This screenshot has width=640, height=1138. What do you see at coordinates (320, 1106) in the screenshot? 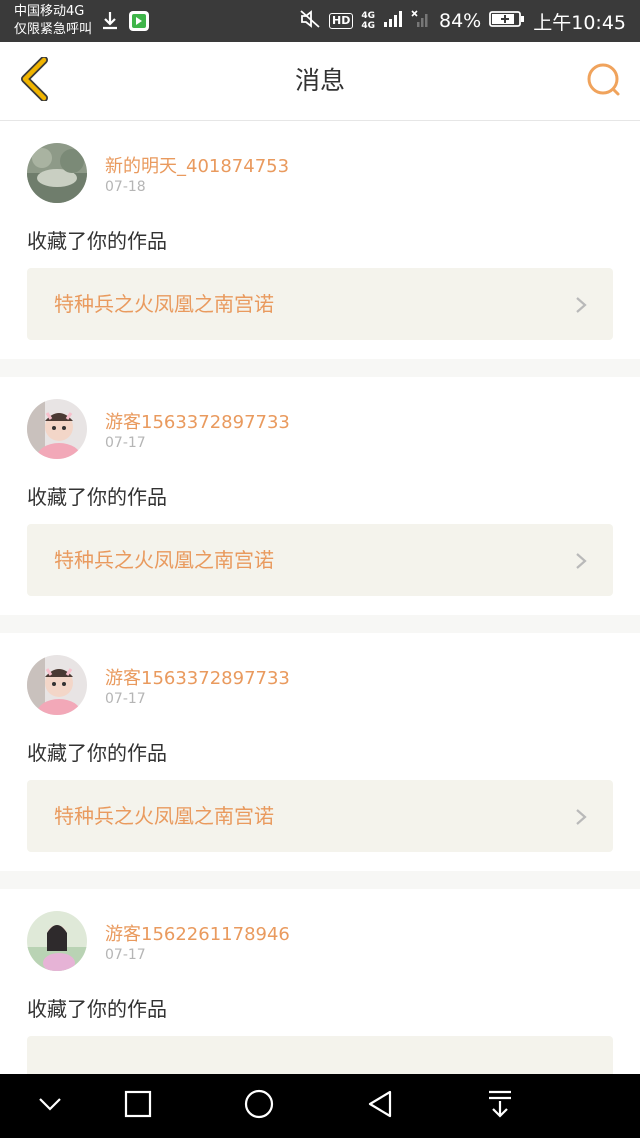
I see `system-nav-bar` at bounding box center [320, 1106].